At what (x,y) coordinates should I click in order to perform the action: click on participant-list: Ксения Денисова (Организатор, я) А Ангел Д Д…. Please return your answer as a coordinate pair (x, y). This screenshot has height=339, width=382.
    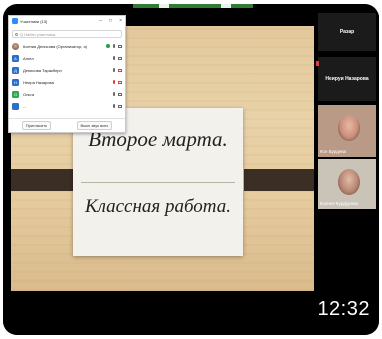
    Looking at the image, I should click on (67, 76).